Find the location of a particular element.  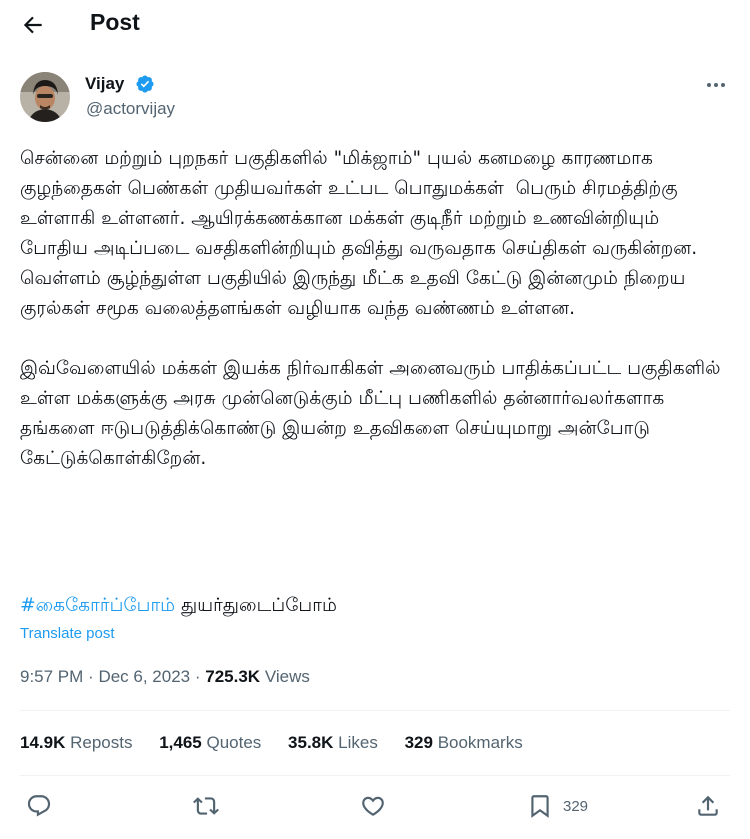

views-label: Views is located at coordinates (287, 676).